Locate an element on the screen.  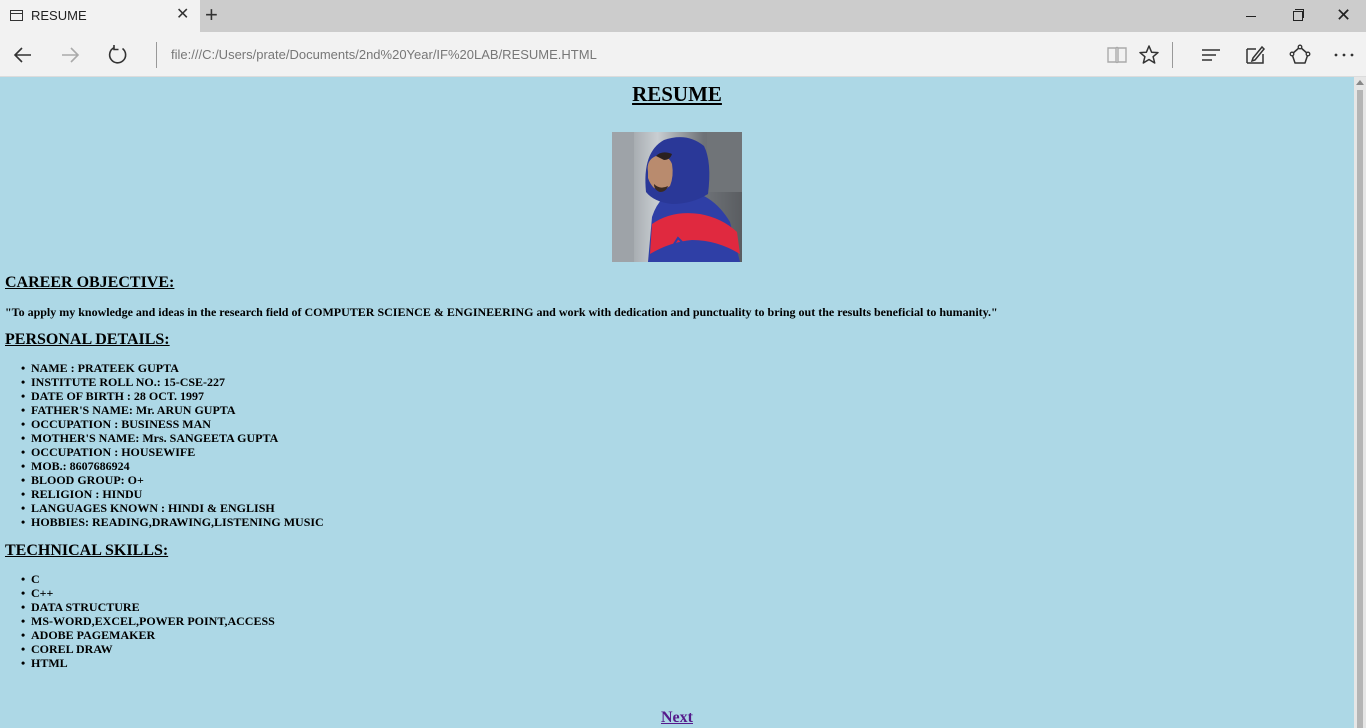
career-objective-heading: CAREER OBJECTIVE: is located at coordinates (90, 282).